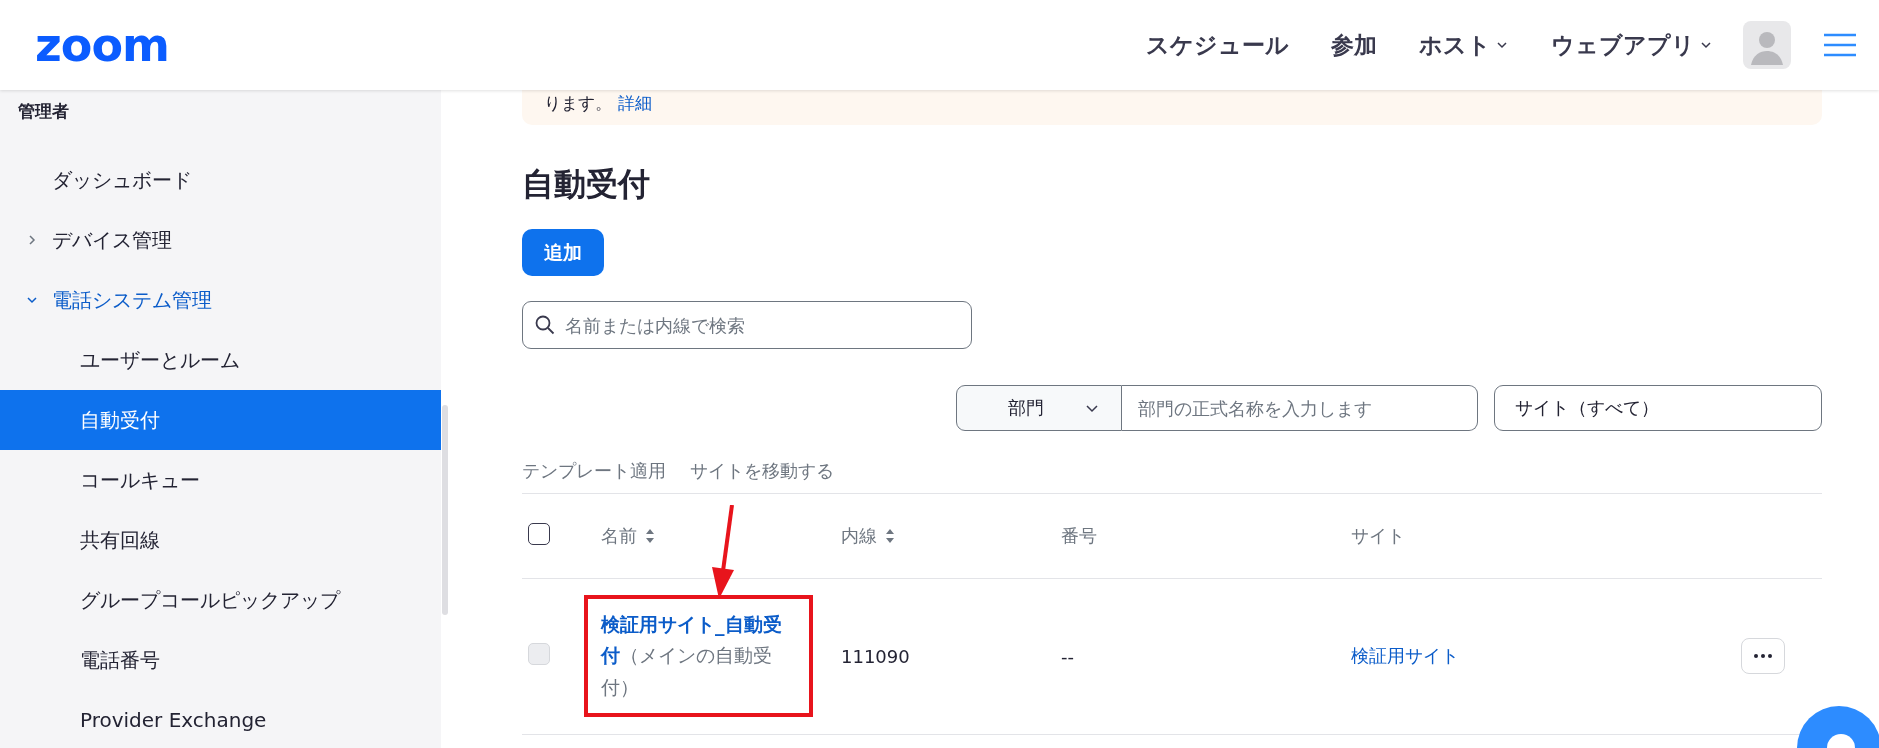 Image resolution: width=1879 pixels, height=748 pixels. What do you see at coordinates (1300, 408) in the screenshot?
I see `department-input: 部門の正式名称を入力します` at bounding box center [1300, 408].